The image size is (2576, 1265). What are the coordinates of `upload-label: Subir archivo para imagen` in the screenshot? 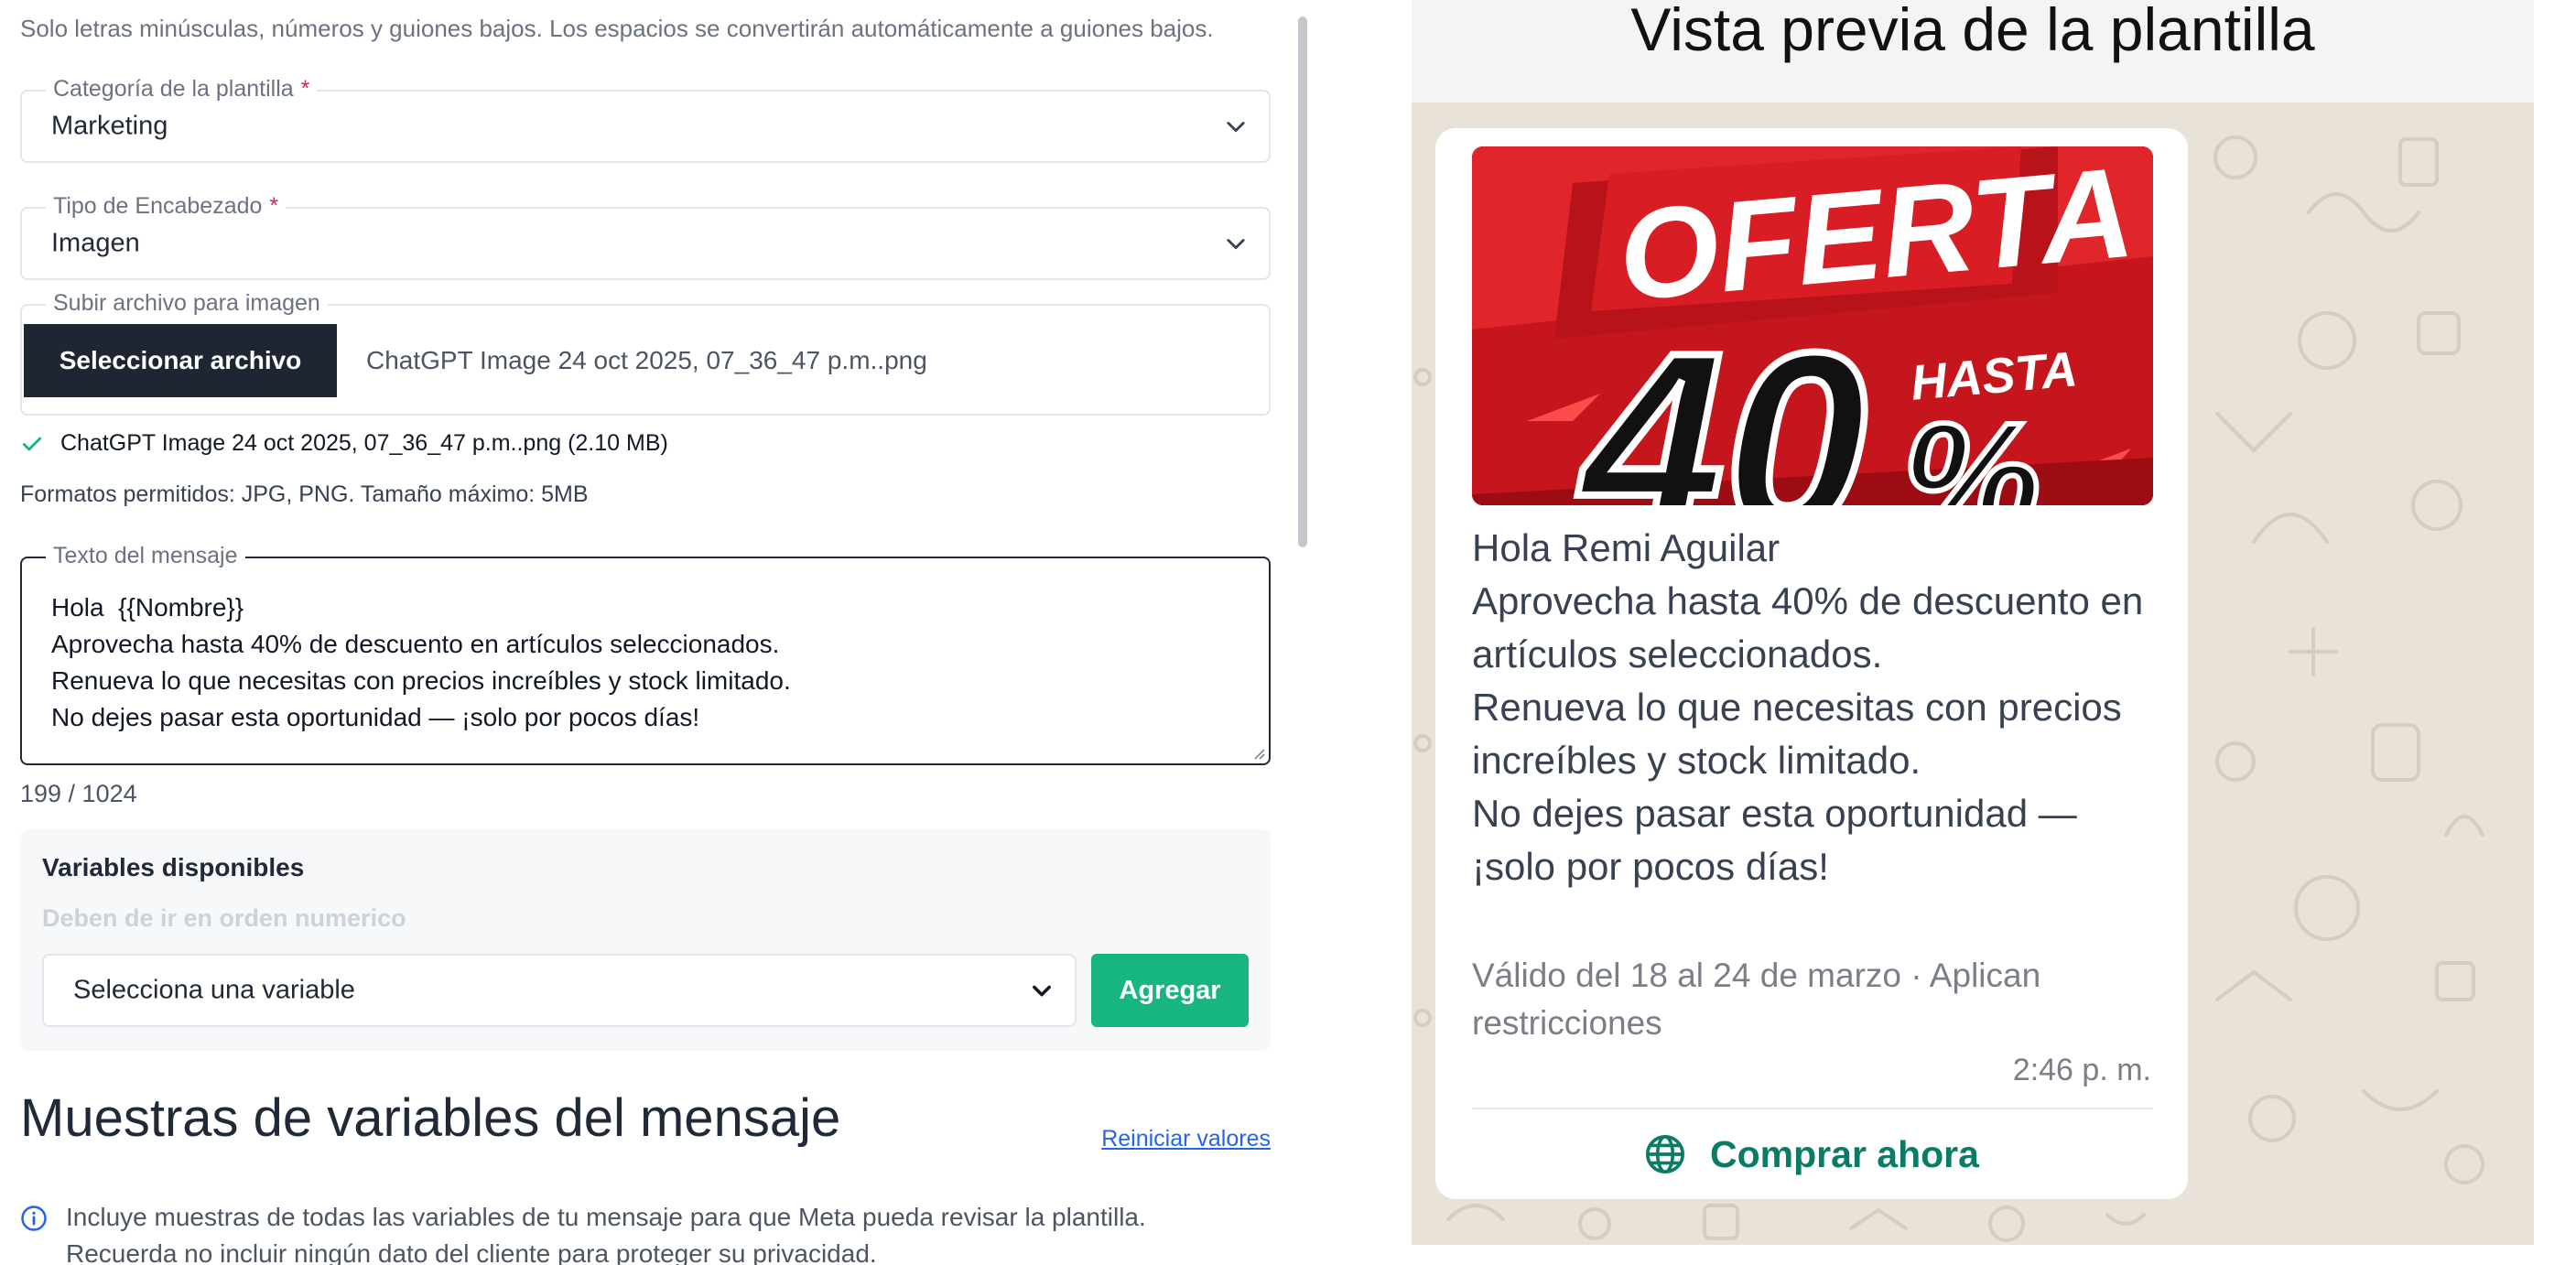 It's located at (187, 303).